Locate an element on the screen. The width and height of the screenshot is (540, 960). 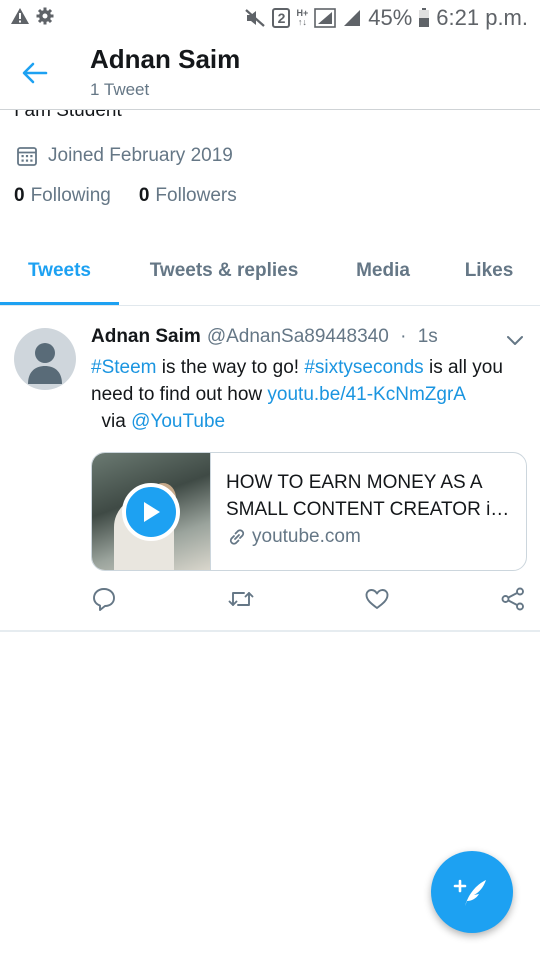
mute-icon is located at coordinates (255, 18).